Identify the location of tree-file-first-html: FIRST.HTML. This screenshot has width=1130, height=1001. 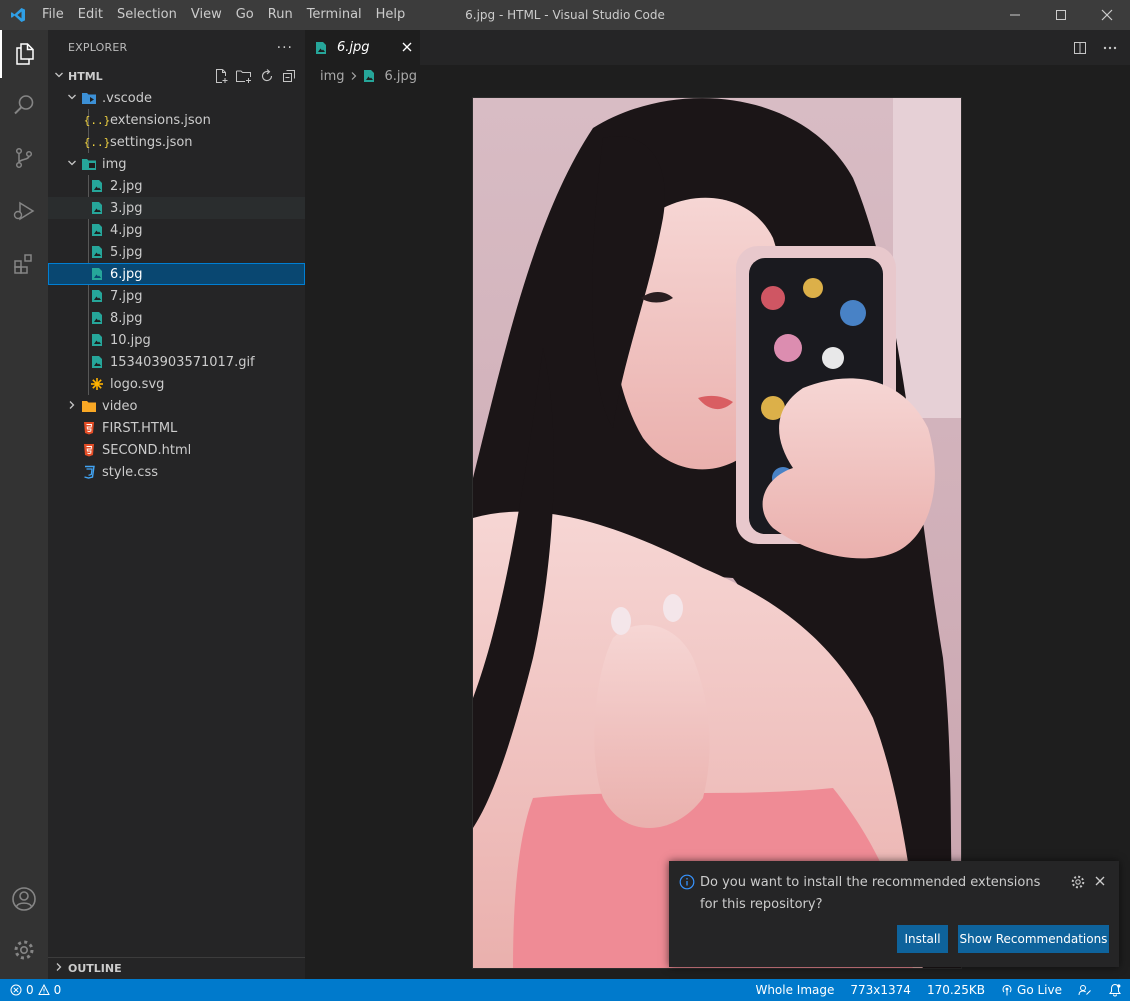
(176, 428).